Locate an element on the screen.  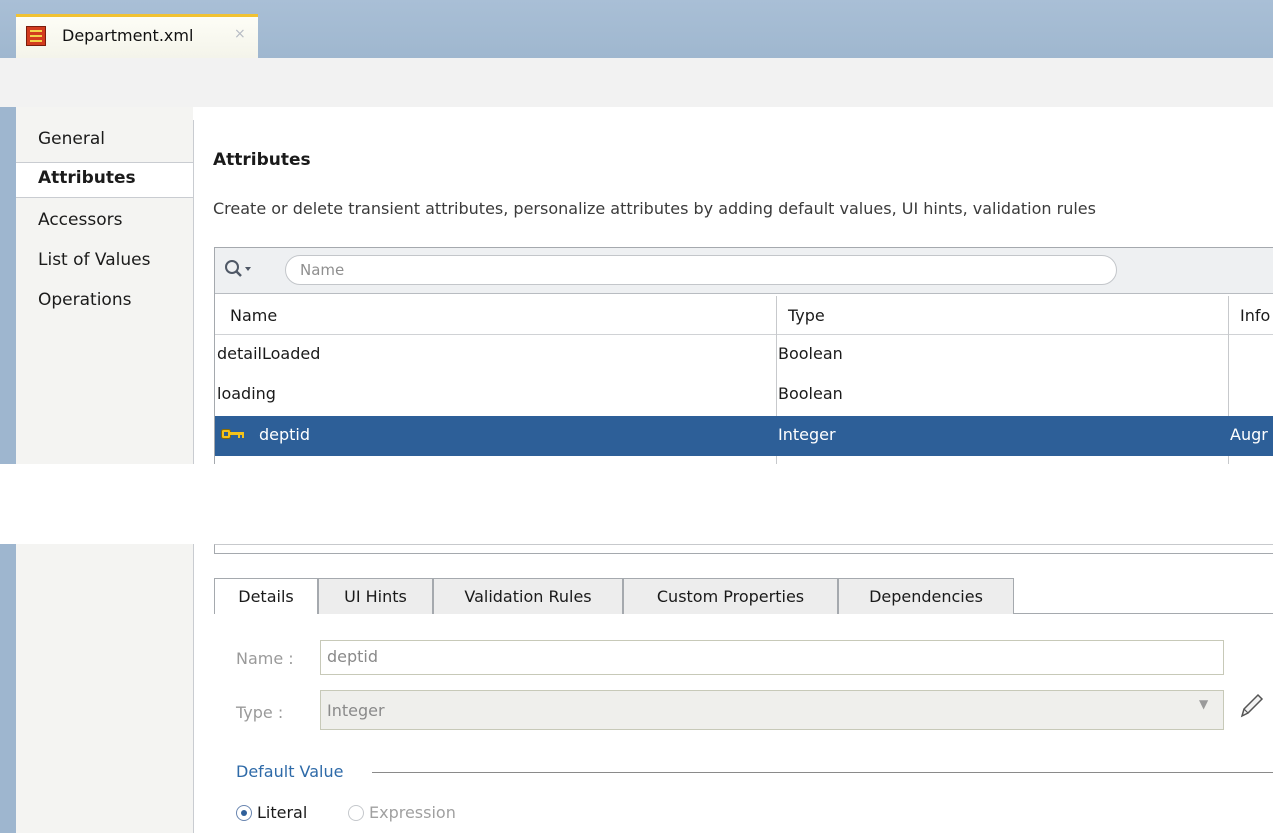
search-icon is located at coordinates (239, 271).